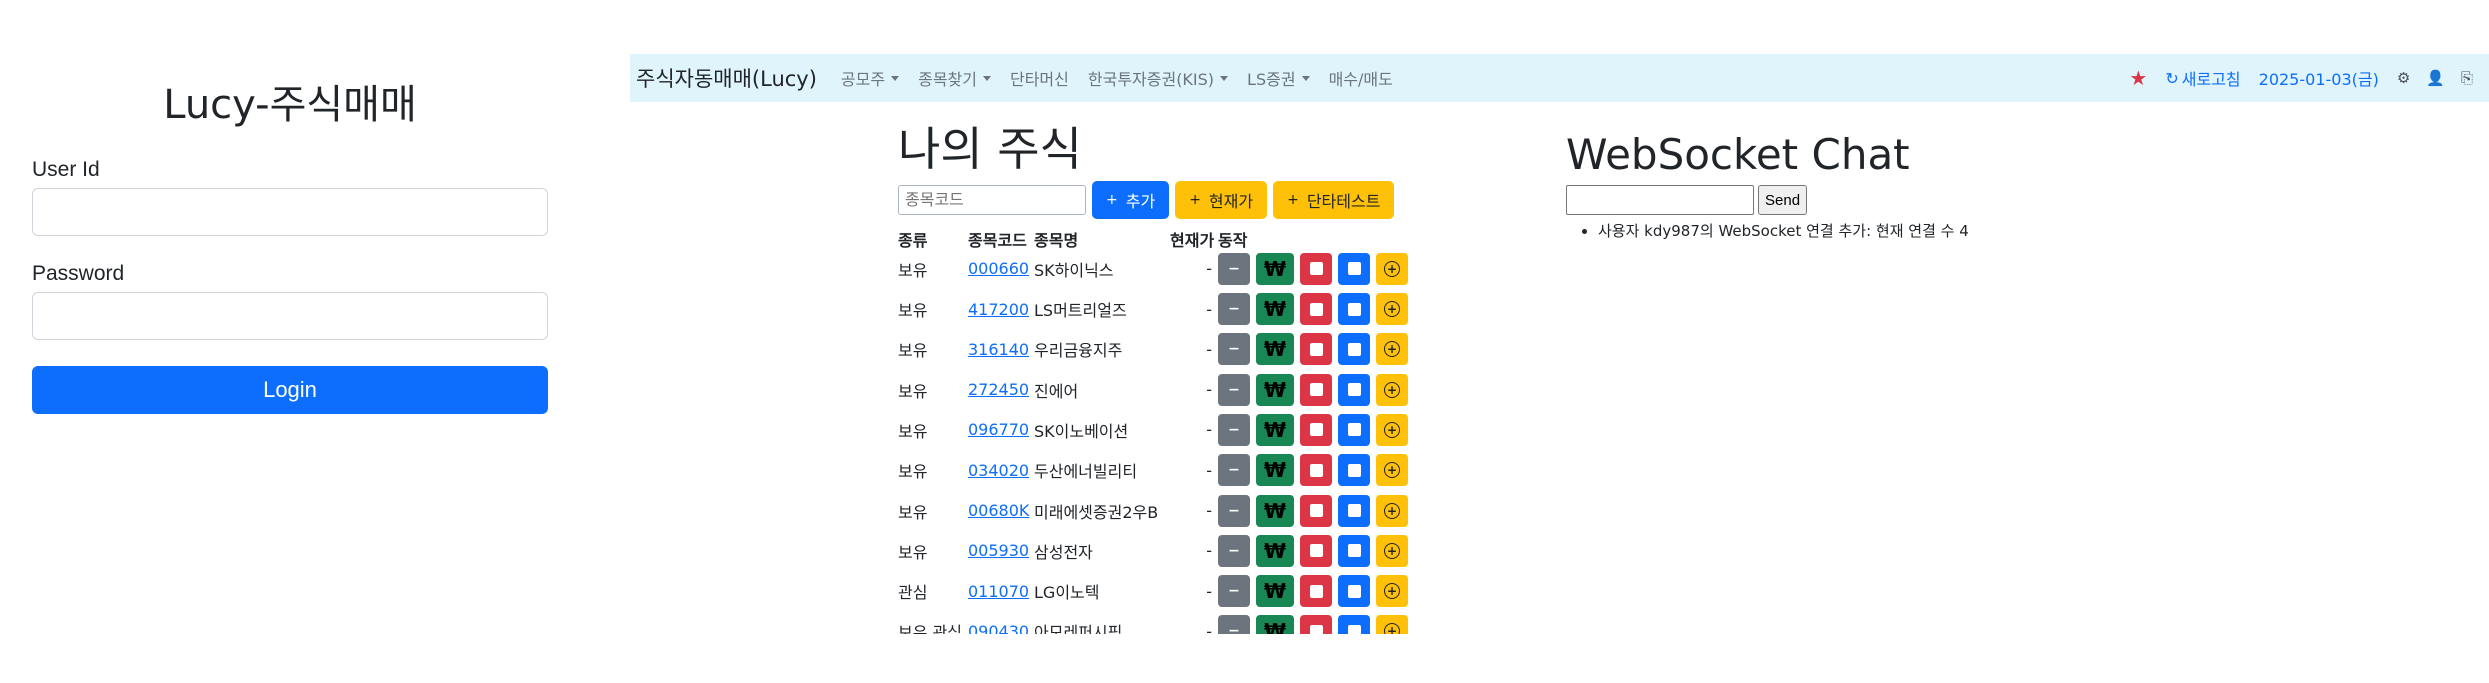 This screenshot has width=2489, height=683. I want to click on gear-icon: ⚙, so click(2403, 78).